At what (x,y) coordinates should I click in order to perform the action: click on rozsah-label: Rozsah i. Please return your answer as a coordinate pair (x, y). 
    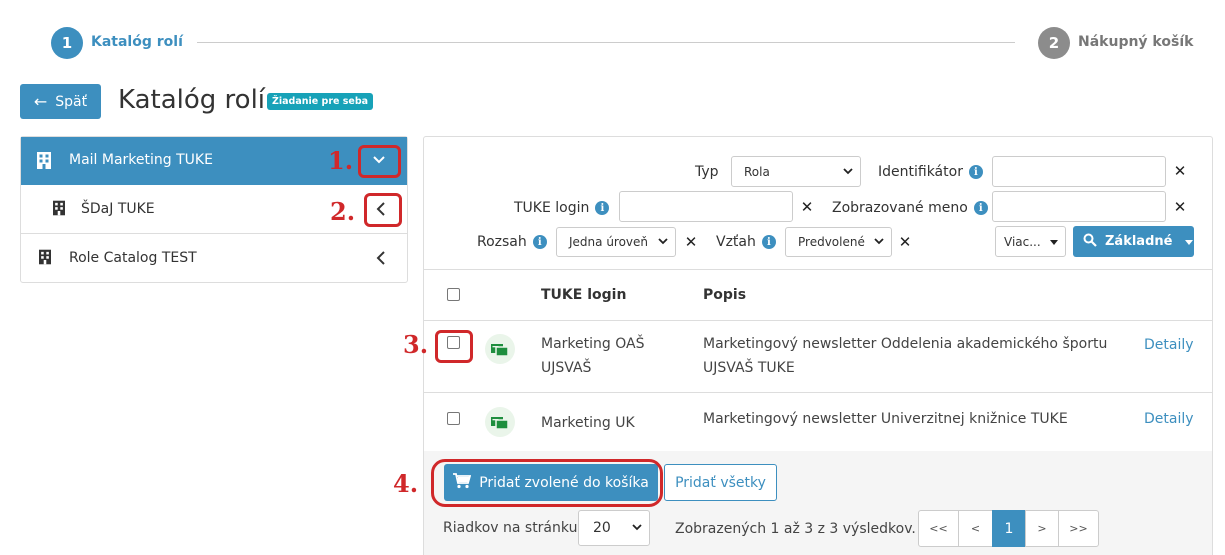
    Looking at the image, I should click on (512, 242).